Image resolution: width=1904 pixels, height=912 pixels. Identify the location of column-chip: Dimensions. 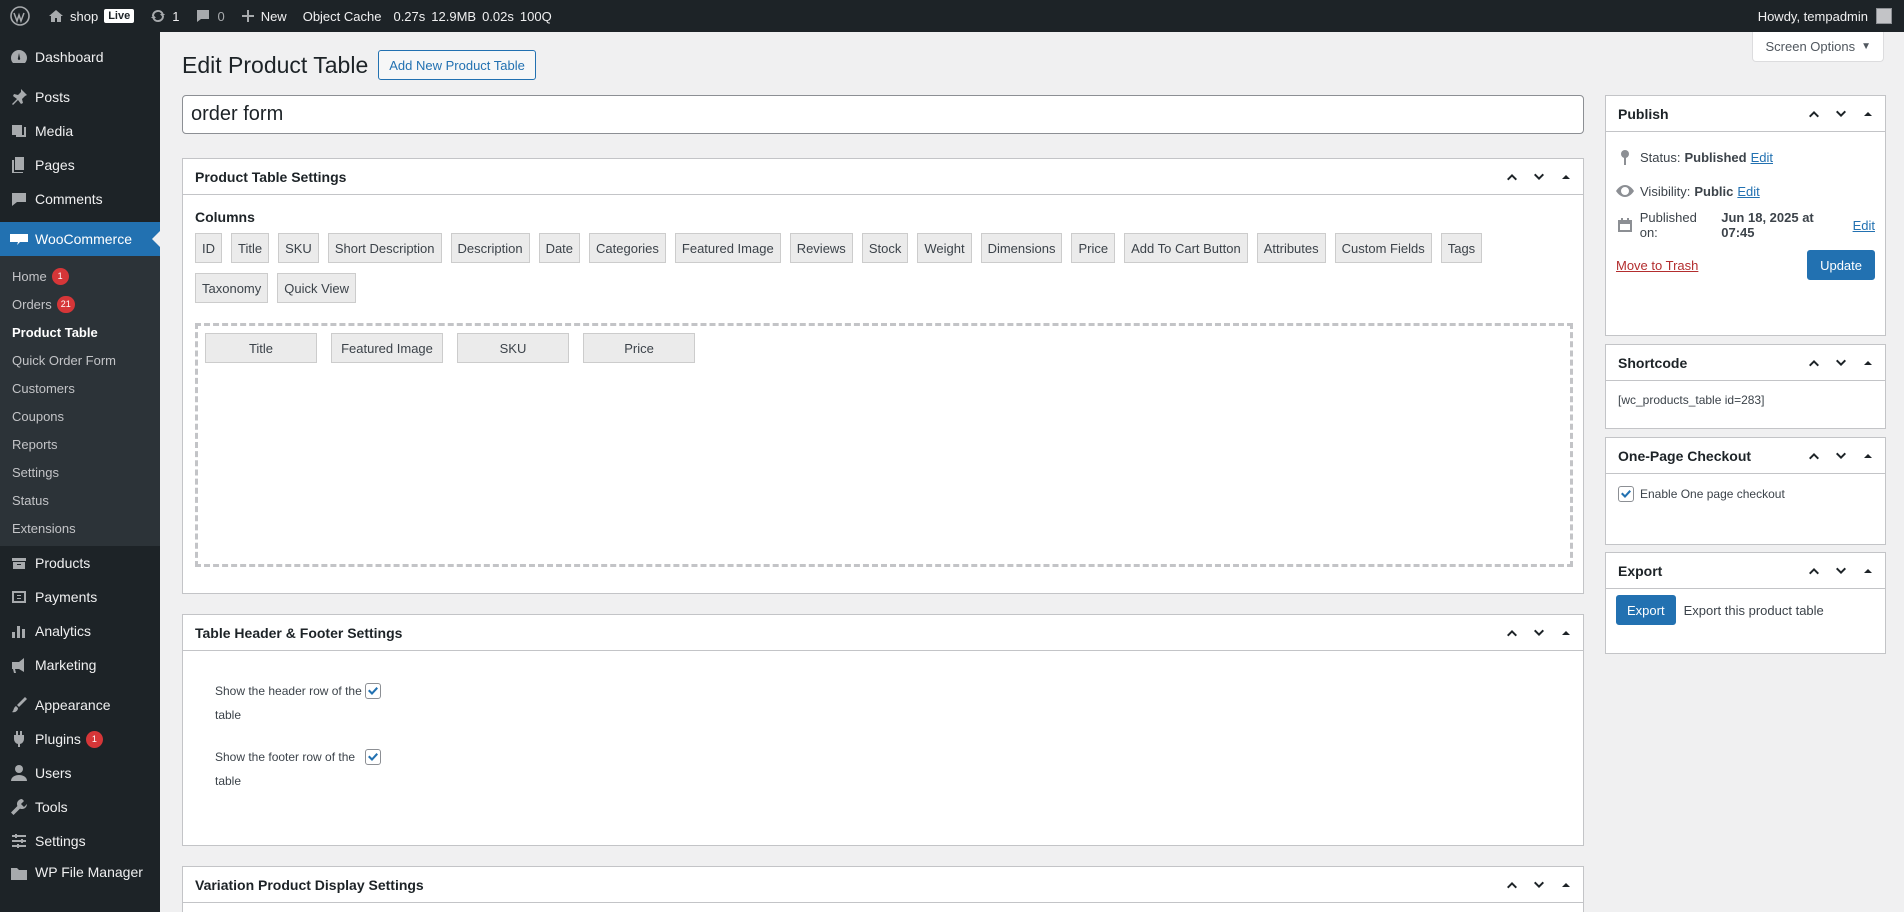
(1021, 248).